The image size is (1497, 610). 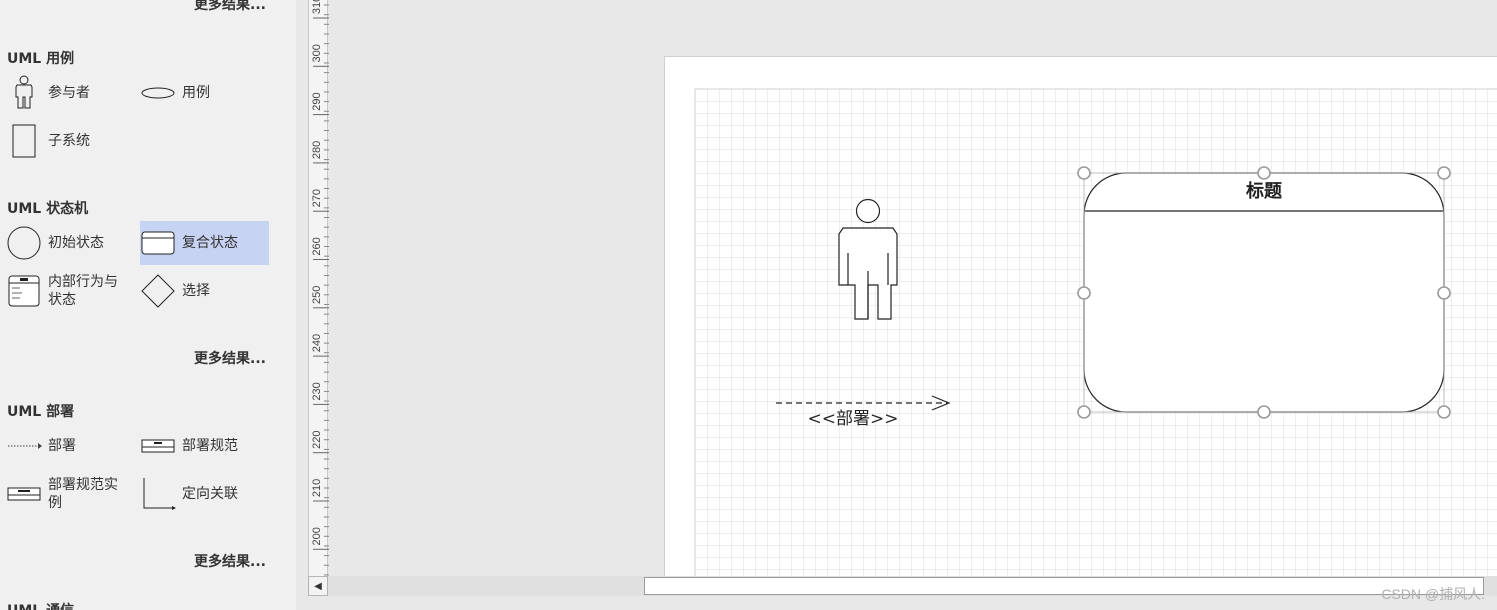 What do you see at coordinates (1264, 292) in the screenshot?
I see `composite-state-shape: 标题` at bounding box center [1264, 292].